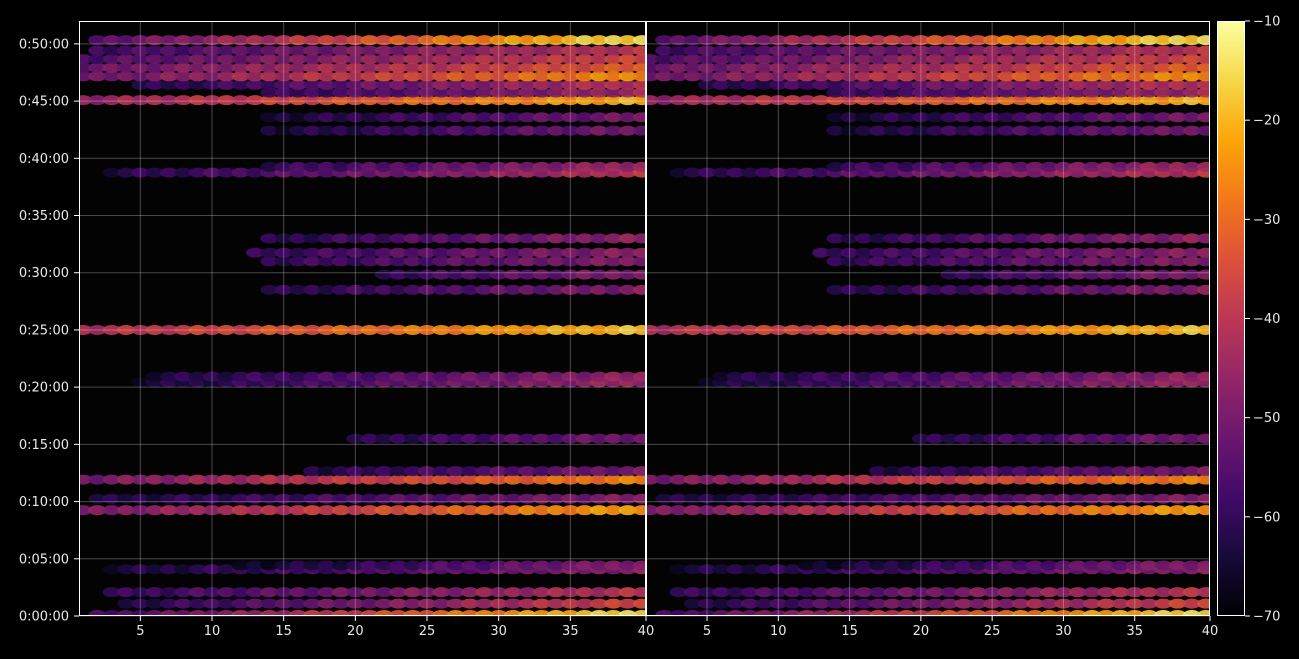 This screenshot has width=1299, height=659. Describe the element at coordinates (44, 330) in the screenshot. I see `y-tick-label: 0:25:00` at that location.